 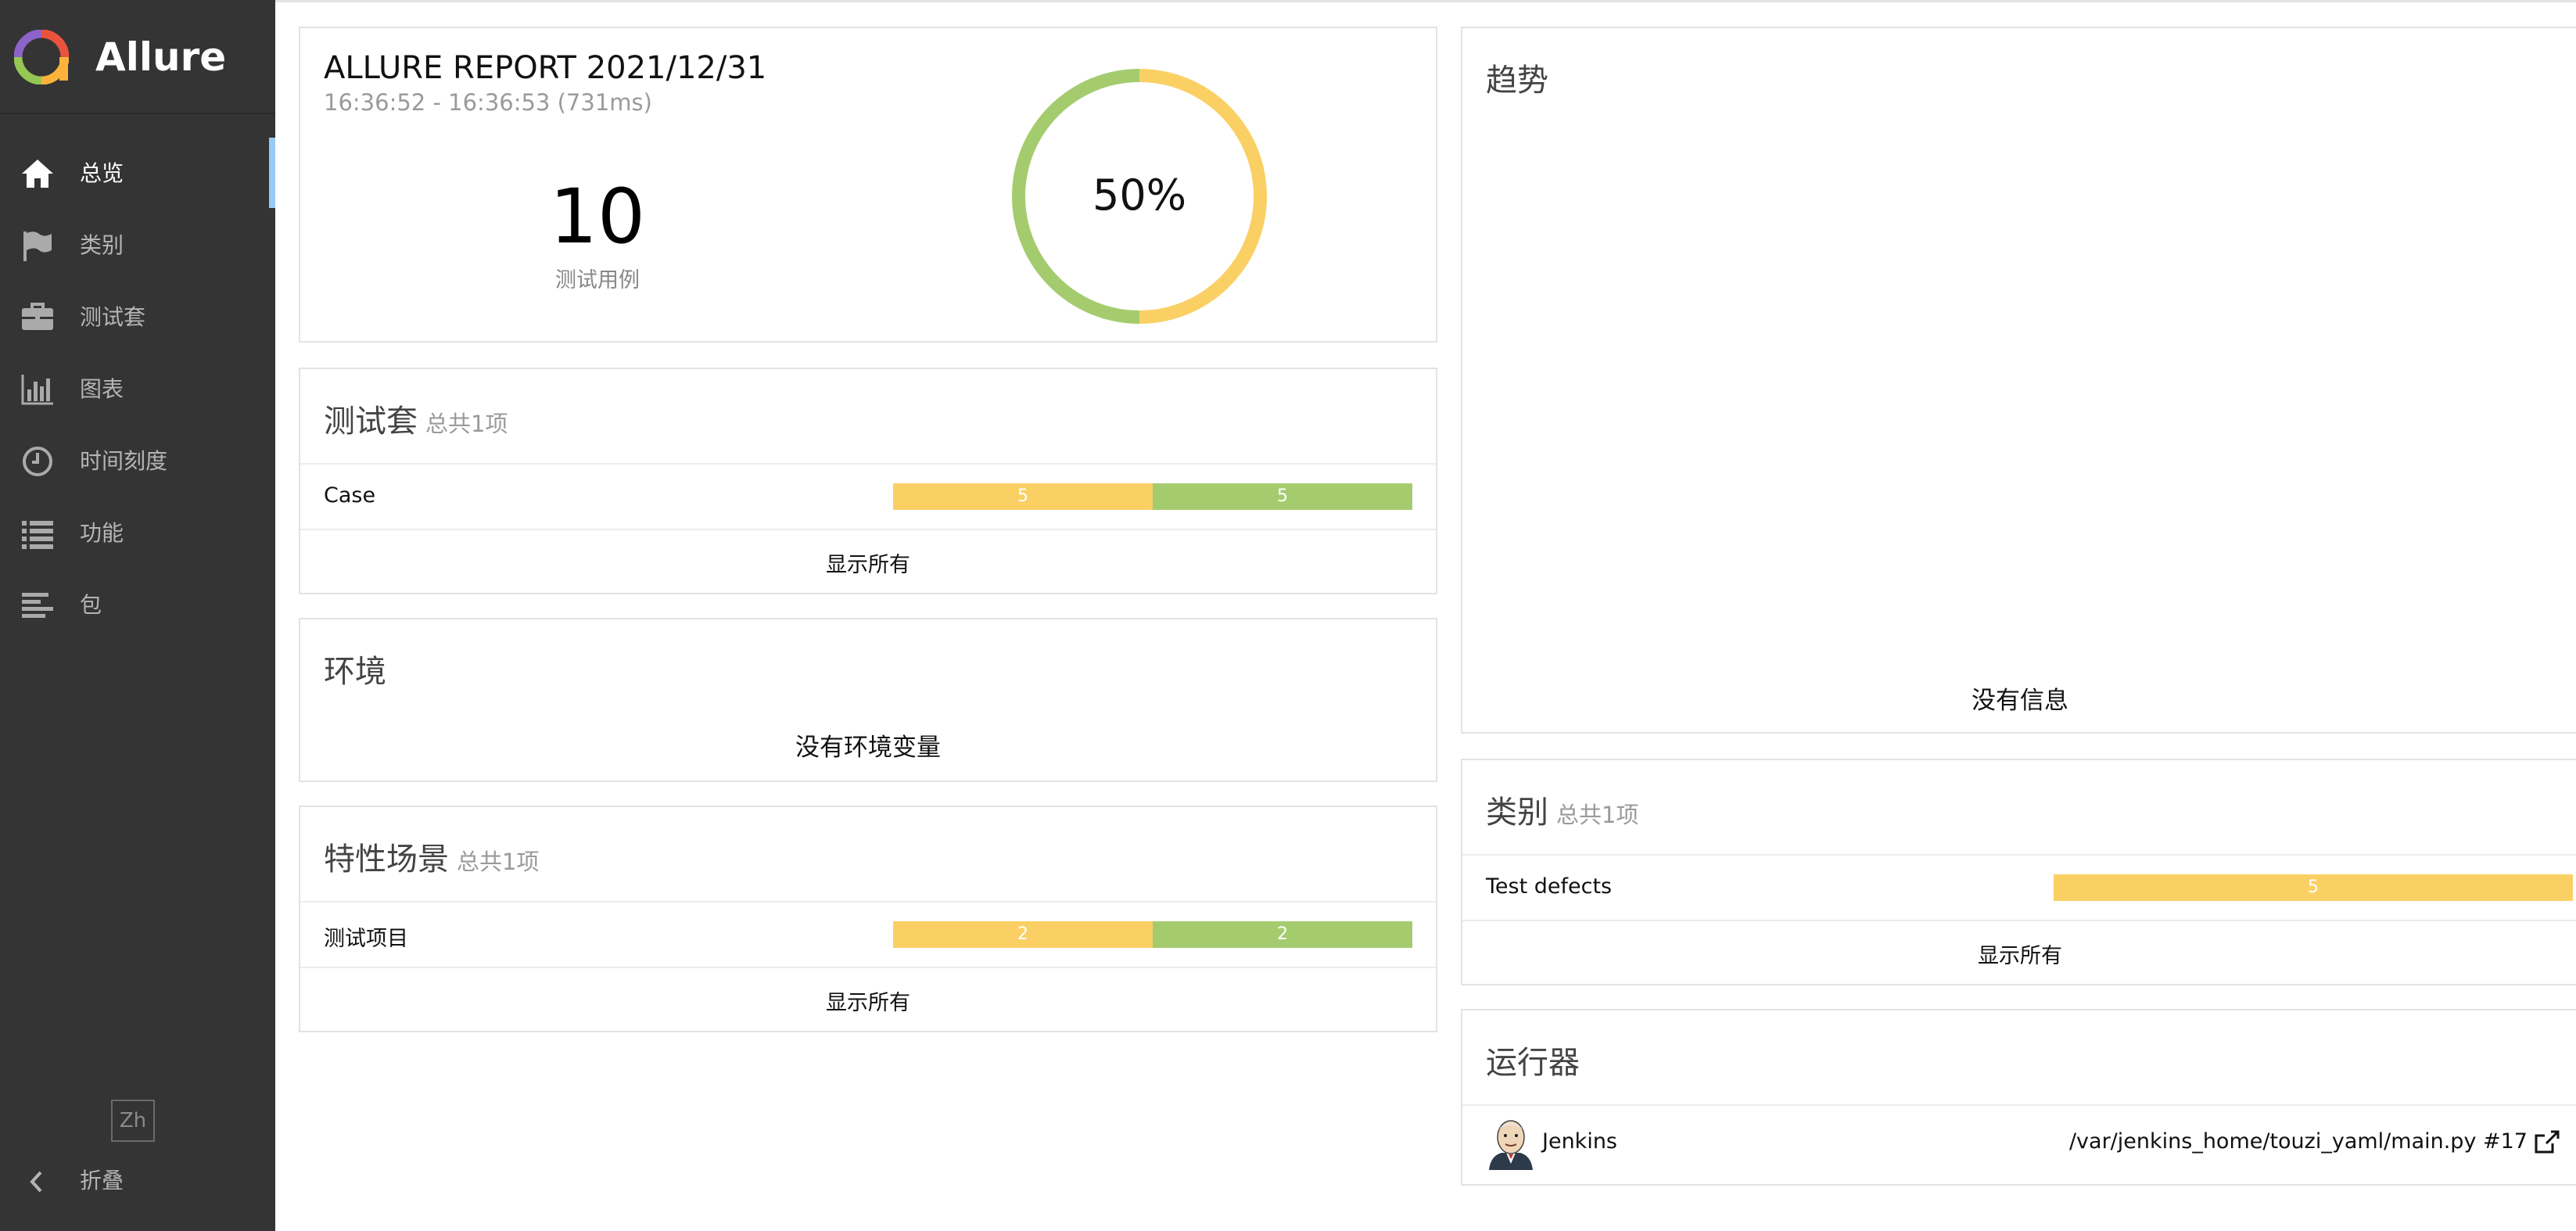 I want to click on suite-name: Case, so click(x=350, y=495).